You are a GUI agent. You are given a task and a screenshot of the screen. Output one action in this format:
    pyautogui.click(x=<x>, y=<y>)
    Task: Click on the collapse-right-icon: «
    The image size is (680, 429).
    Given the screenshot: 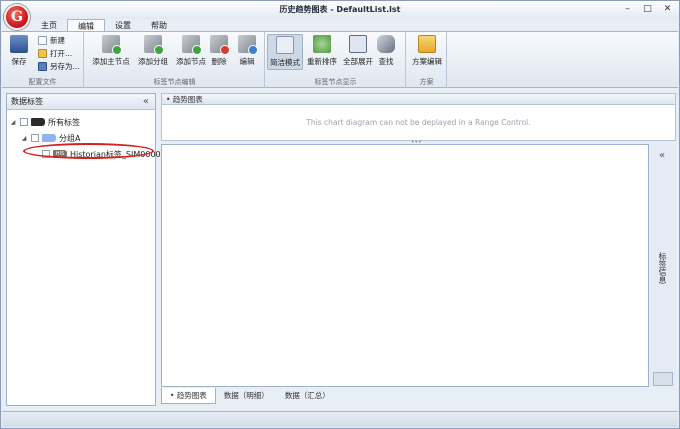 What is the action you would take?
    pyautogui.click(x=662, y=155)
    